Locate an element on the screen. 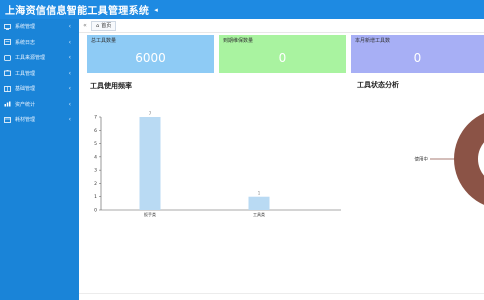 This screenshot has width=484, height=300. app-title: 上海资信信息智能工具管理系统 is located at coordinates (77, 11).